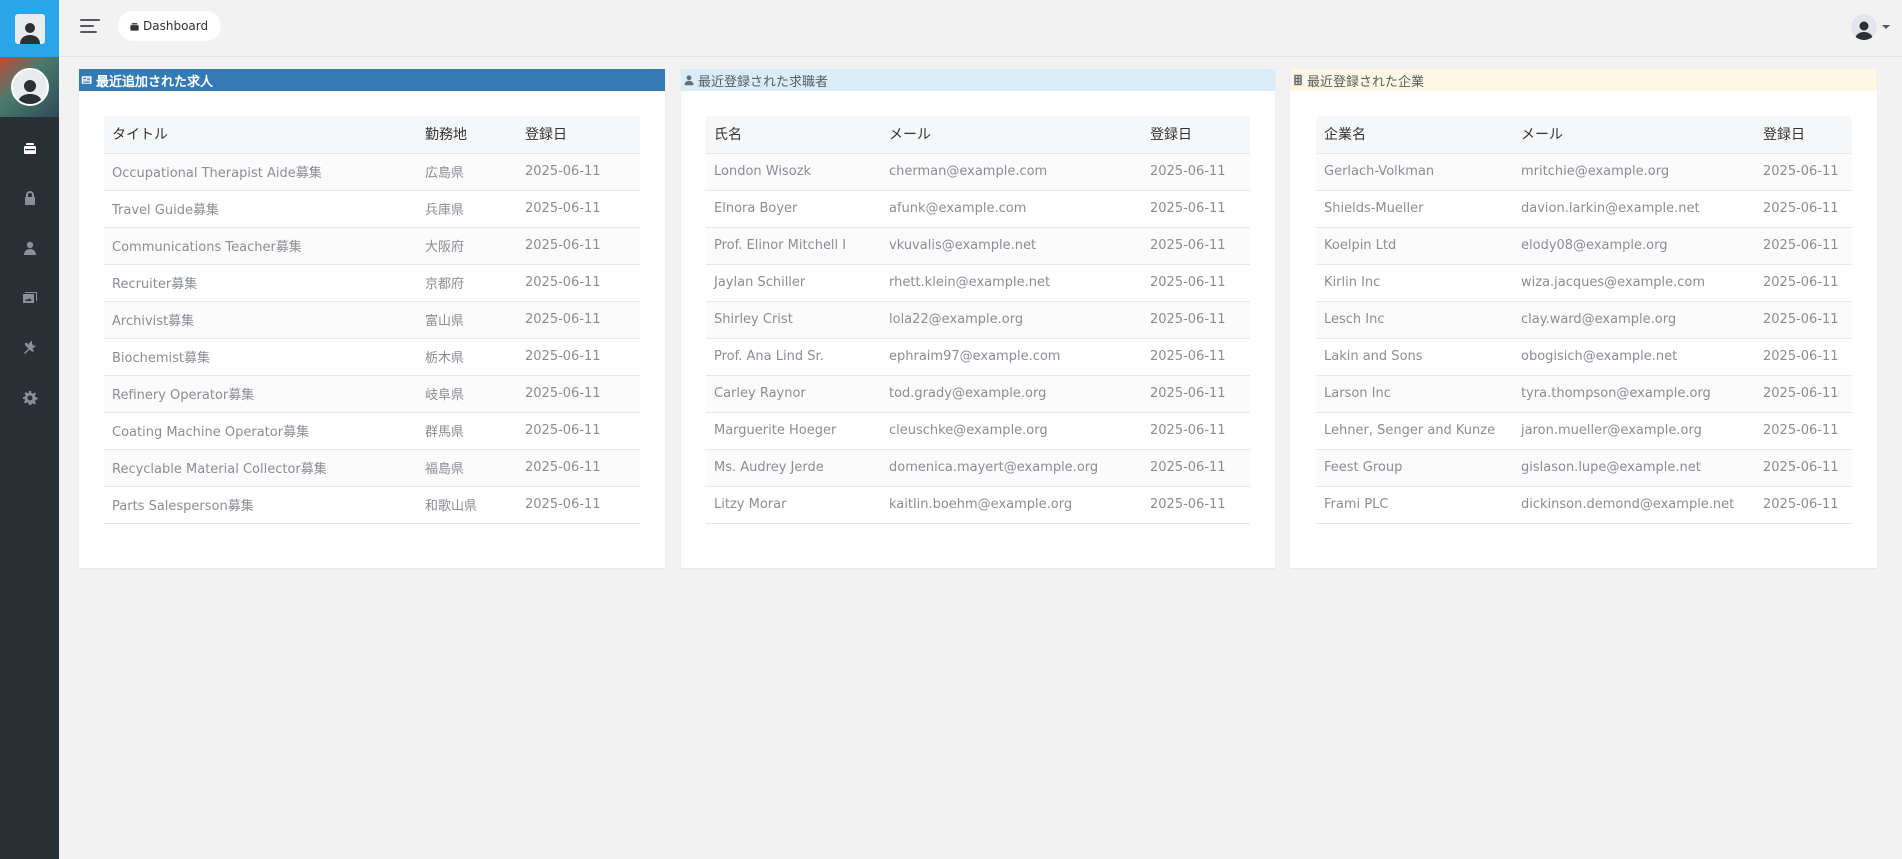 The width and height of the screenshot is (1902, 859). What do you see at coordinates (1414, 393) in the screenshot?
I see `table-cell: Larson Inc` at bounding box center [1414, 393].